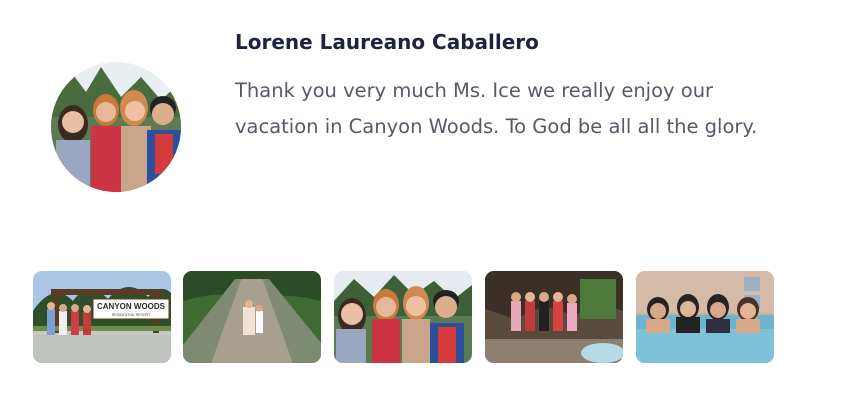 This screenshot has width=841, height=414. I want to click on reviewer-name: Lorene Laureano Caballero, so click(387, 42).